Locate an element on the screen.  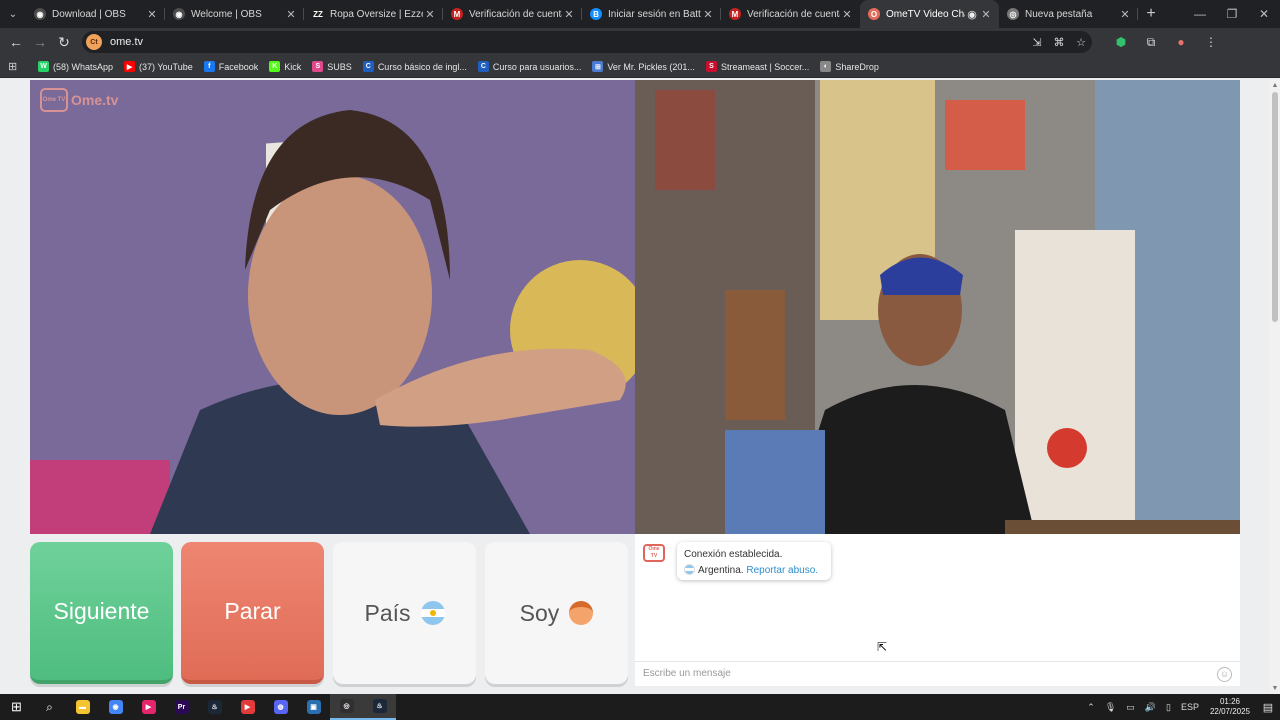
close-window-button: ✕ is located at coordinates (1264, 14).